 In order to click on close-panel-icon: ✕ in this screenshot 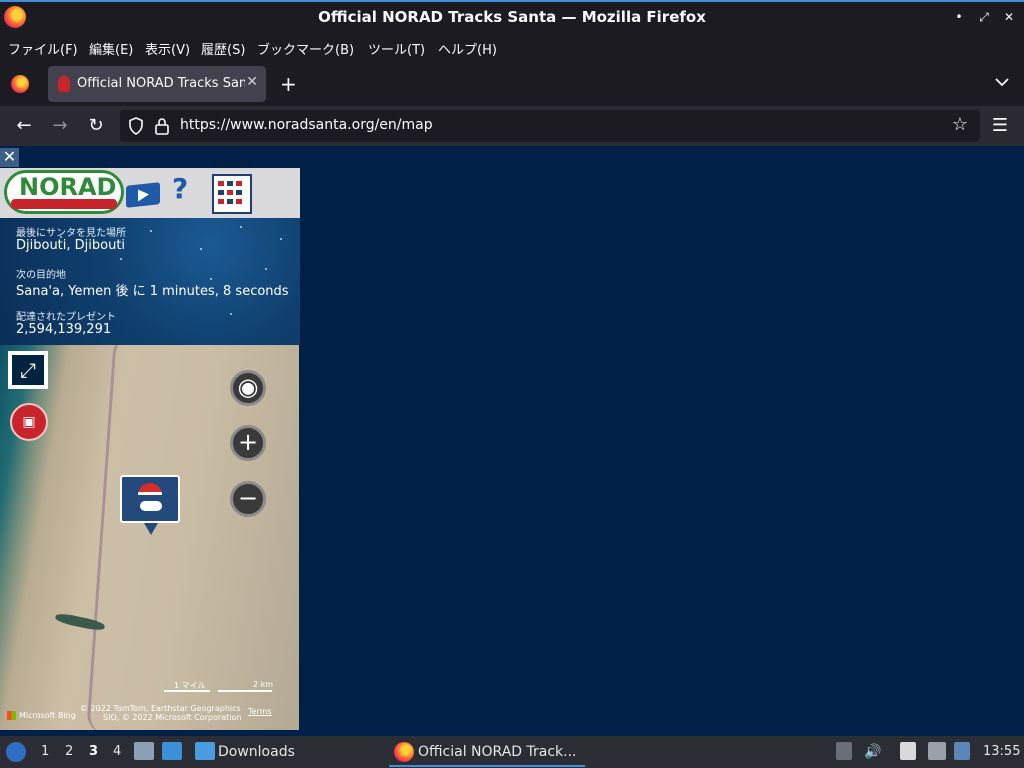, I will do `click(9, 157)`.